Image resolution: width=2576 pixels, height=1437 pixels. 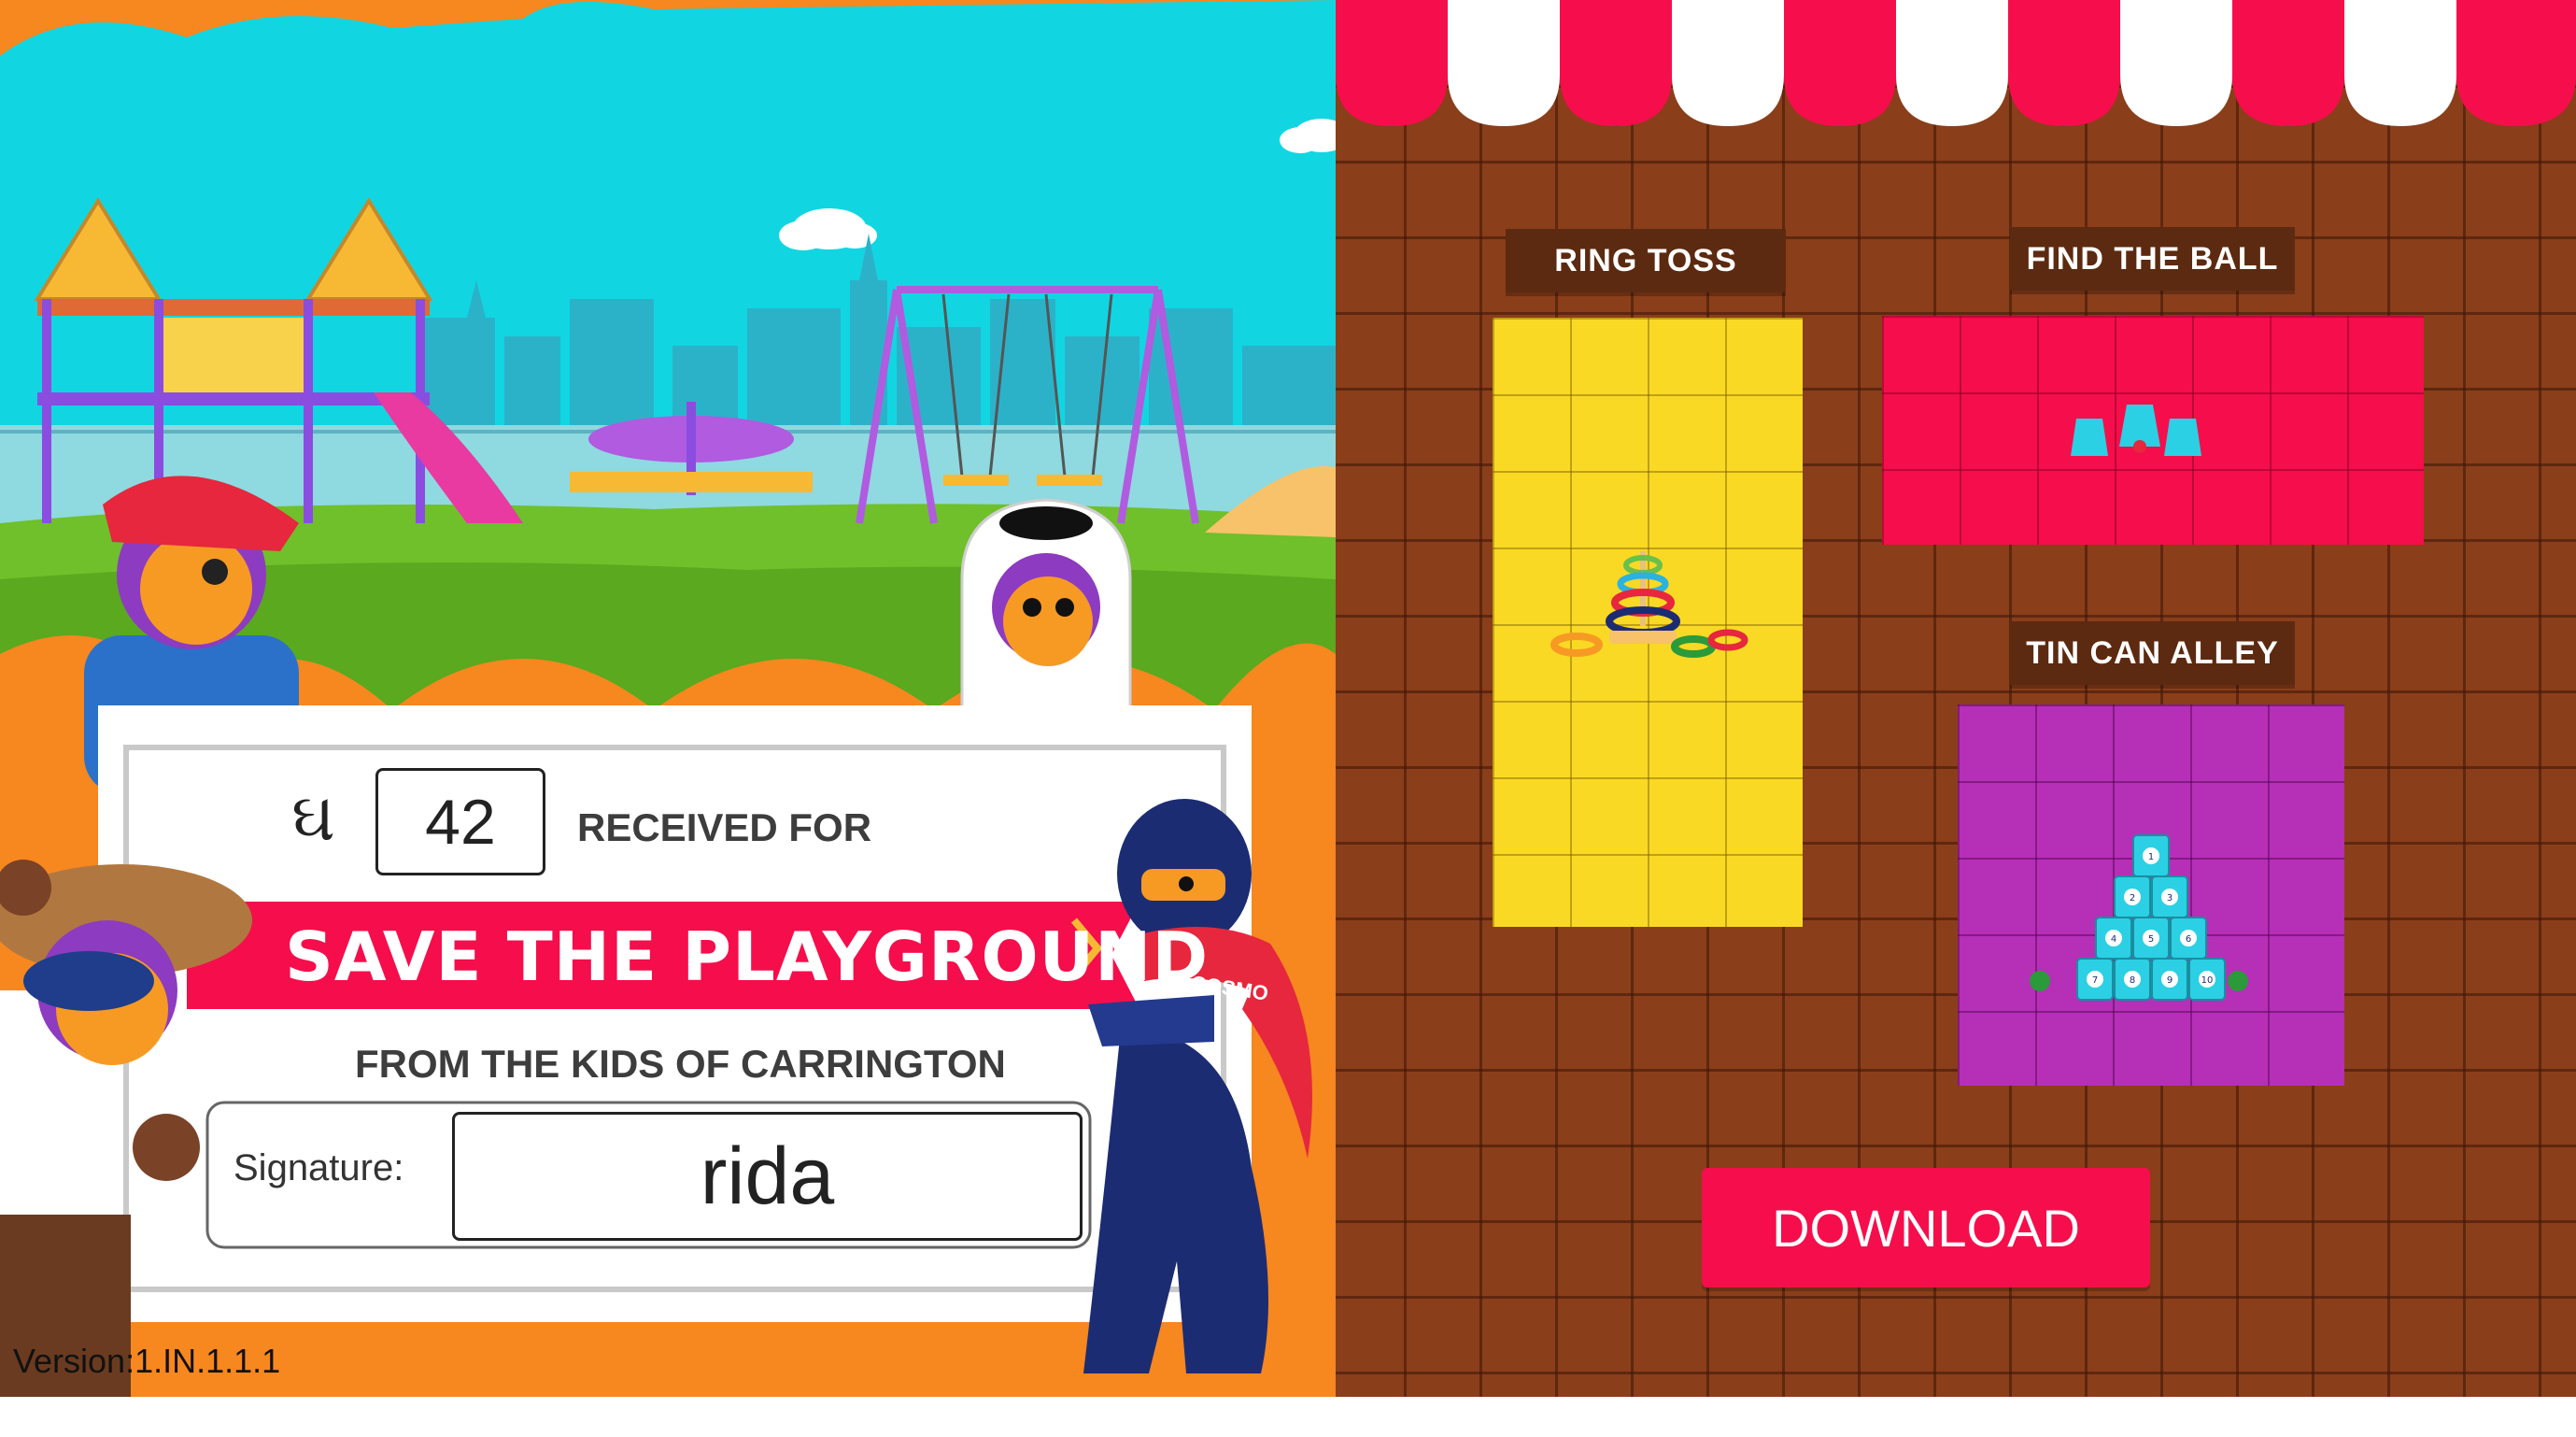 What do you see at coordinates (1956, 63) in the screenshot?
I see `awning` at bounding box center [1956, 63].